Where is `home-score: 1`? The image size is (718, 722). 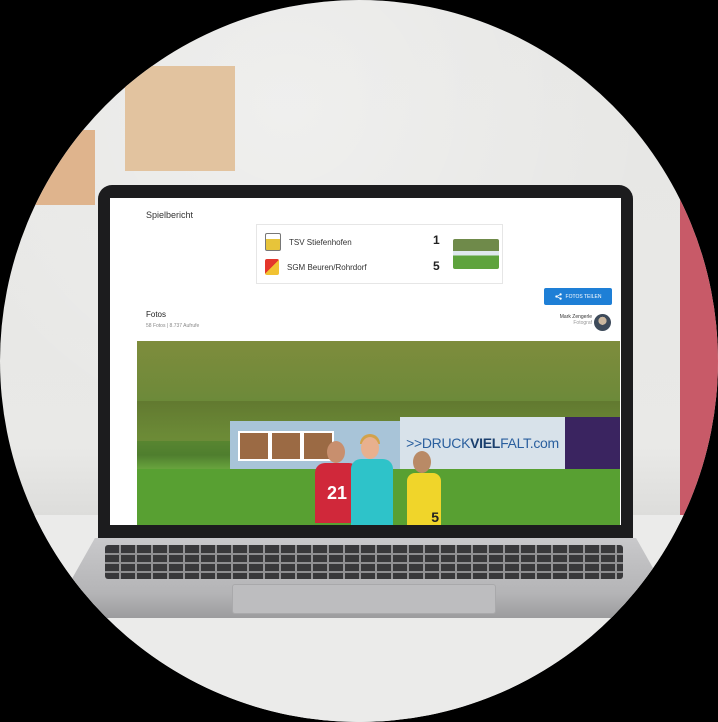 home-score: 1 is located at coordinates (436, 240).